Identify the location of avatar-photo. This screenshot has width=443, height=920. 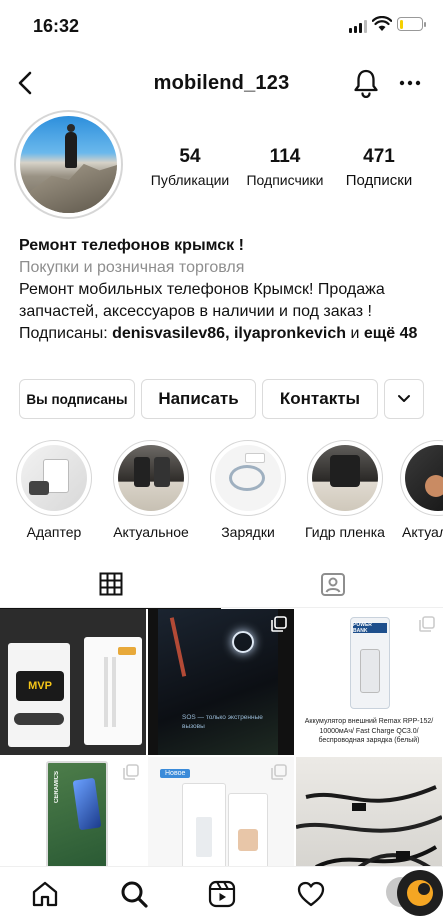
(68, 164).